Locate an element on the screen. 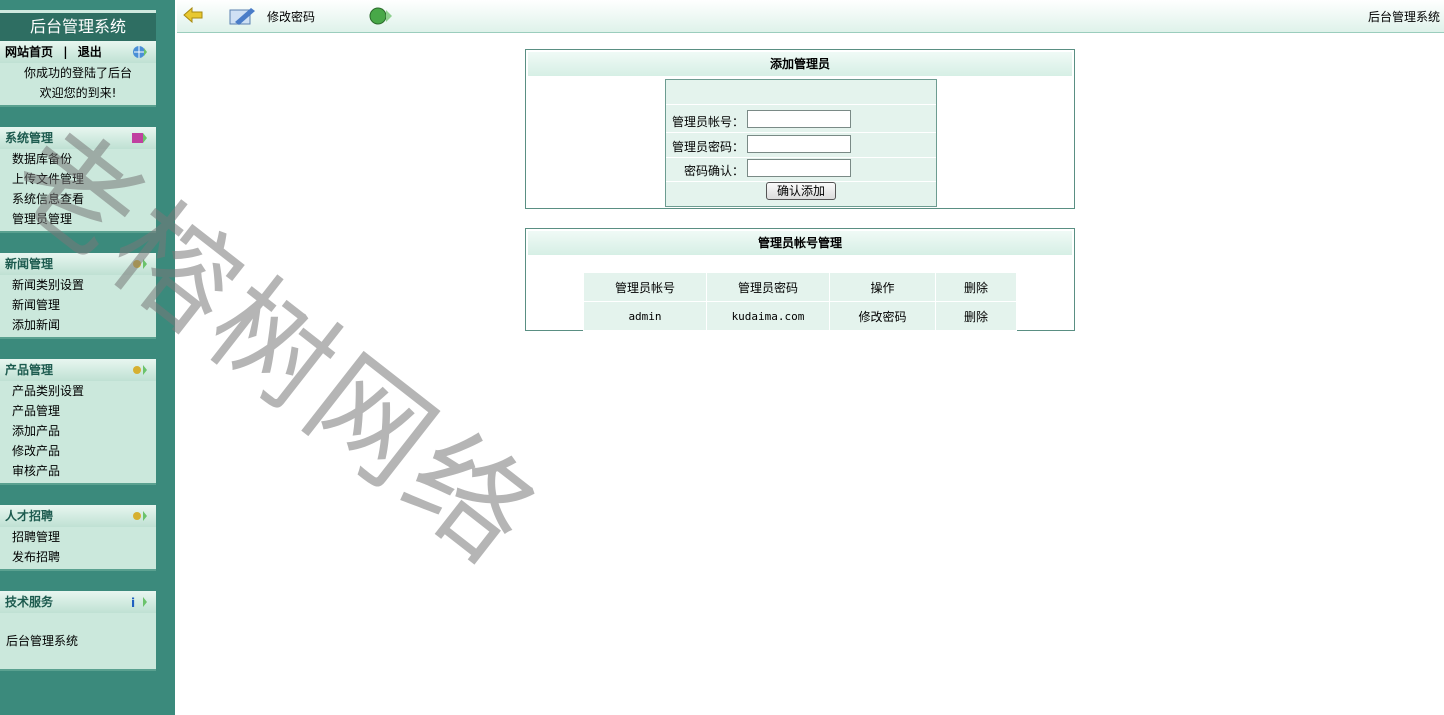 The height and width of the screenshot is (715, 1444). account-manage-title: 管理员帐号管理 is located at coordinates (800, 243).